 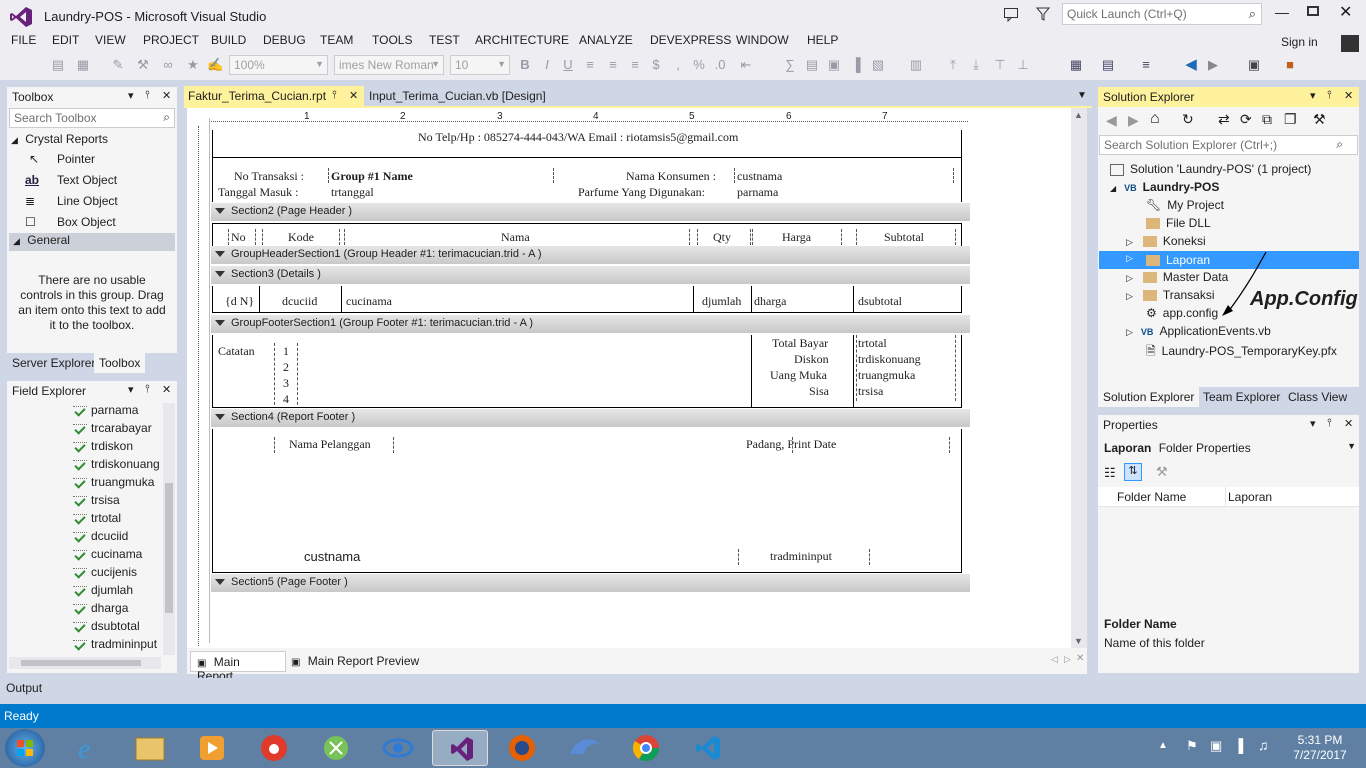 I want to click on solution-node: Solution 'Laundry-POS' (1 project), so click(x=1210, y=169).